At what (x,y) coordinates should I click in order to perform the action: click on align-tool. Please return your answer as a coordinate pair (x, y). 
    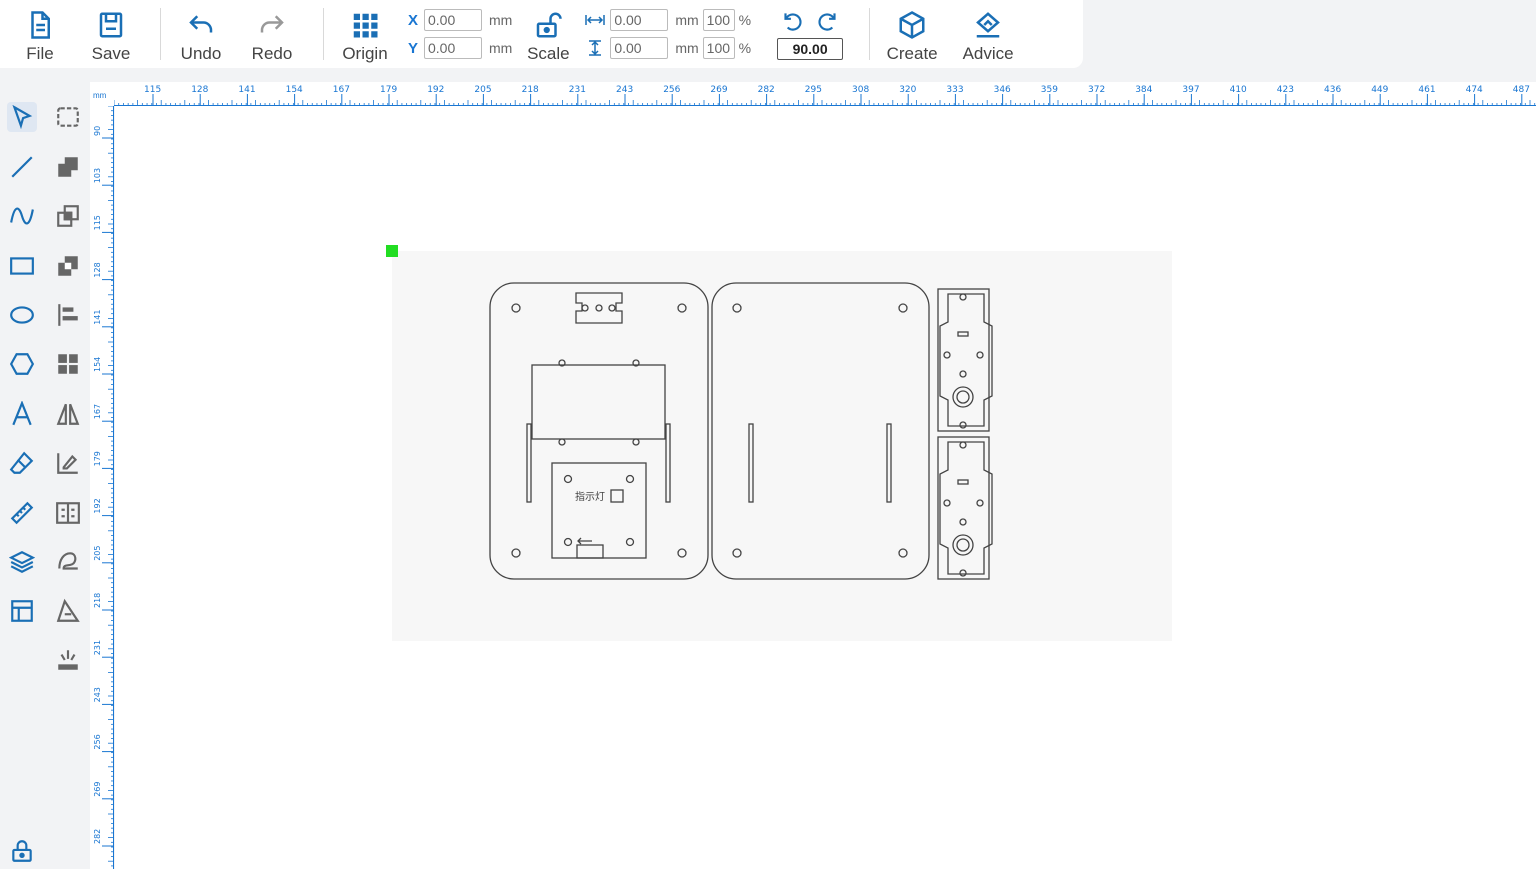
    Looking at the image, I should click on (68, 315).